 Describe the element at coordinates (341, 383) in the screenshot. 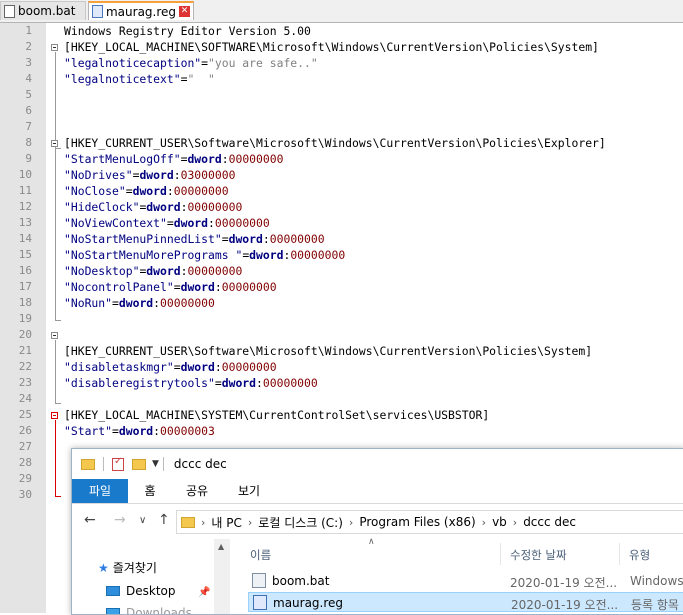

I see `code-line: 23 "disableregistrytools"=dword:00000000` at that location.